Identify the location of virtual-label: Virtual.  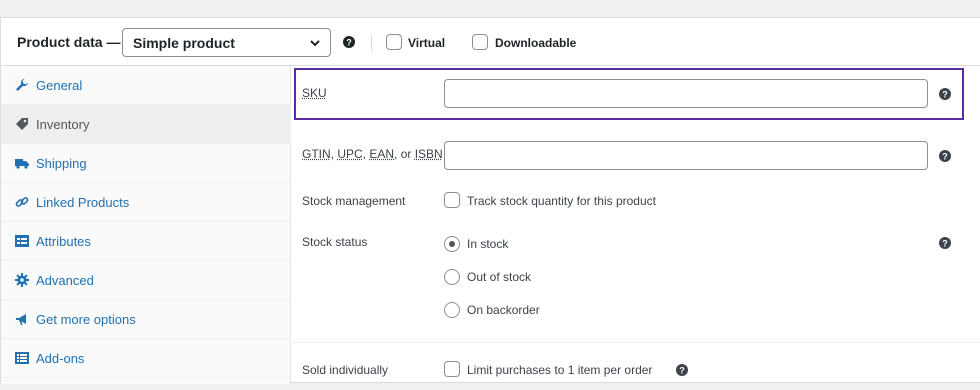
(427, 43).